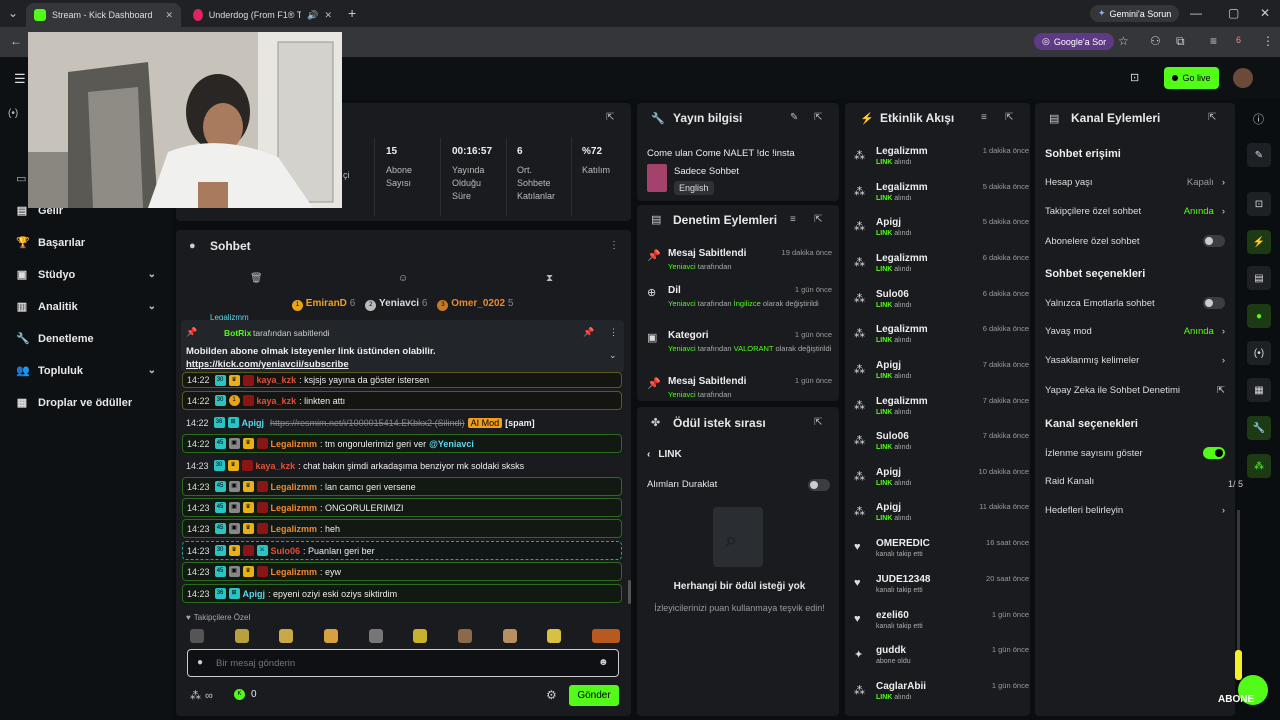  What do you see at coordinates (86, 307) in the screenshot?
I see `sidebar-item-analitik: ▥ Analitik ⌄` at bounding box center [86, 307].